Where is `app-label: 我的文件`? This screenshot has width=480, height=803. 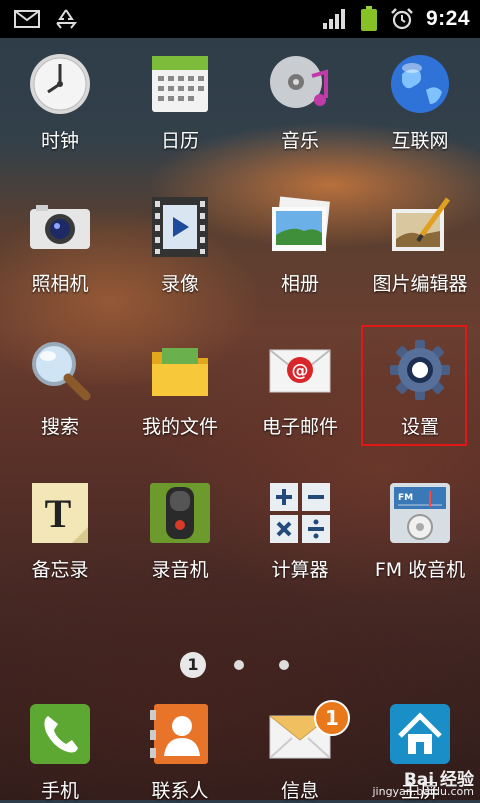 app-label: 我的文件 is located at coordinates (179, 427).